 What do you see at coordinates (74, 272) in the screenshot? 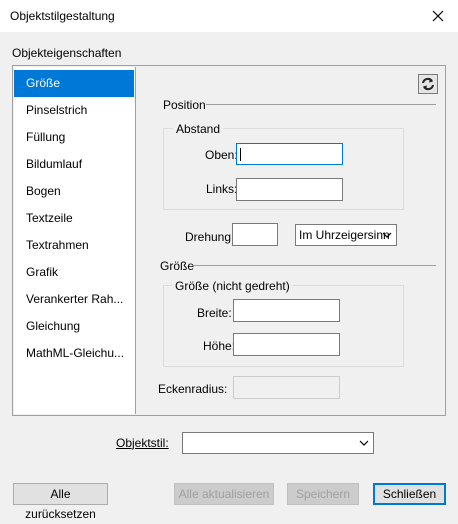
I see `category-item: Grafik` at bounding box center [74, 272].